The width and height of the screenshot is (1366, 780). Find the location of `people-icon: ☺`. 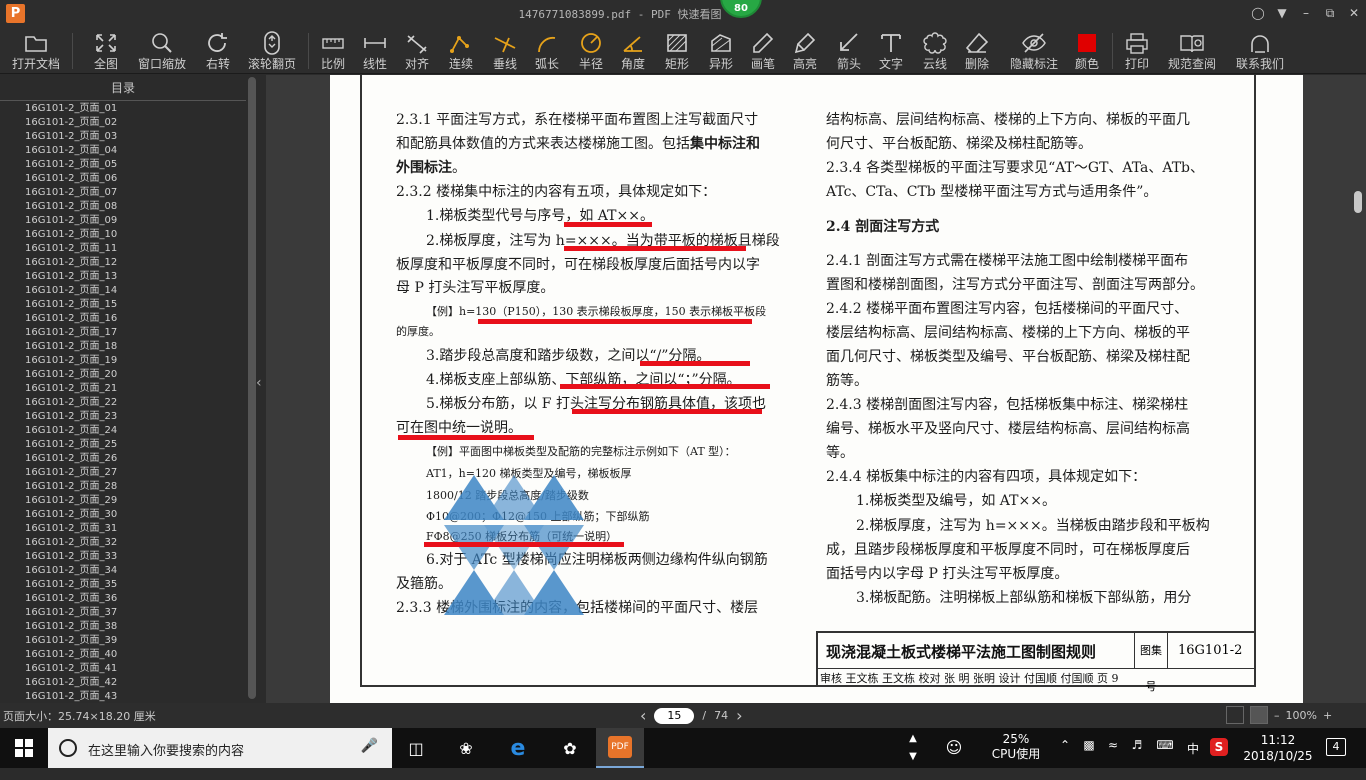

people-icon: ☺ is located at coordinates (954, 758).